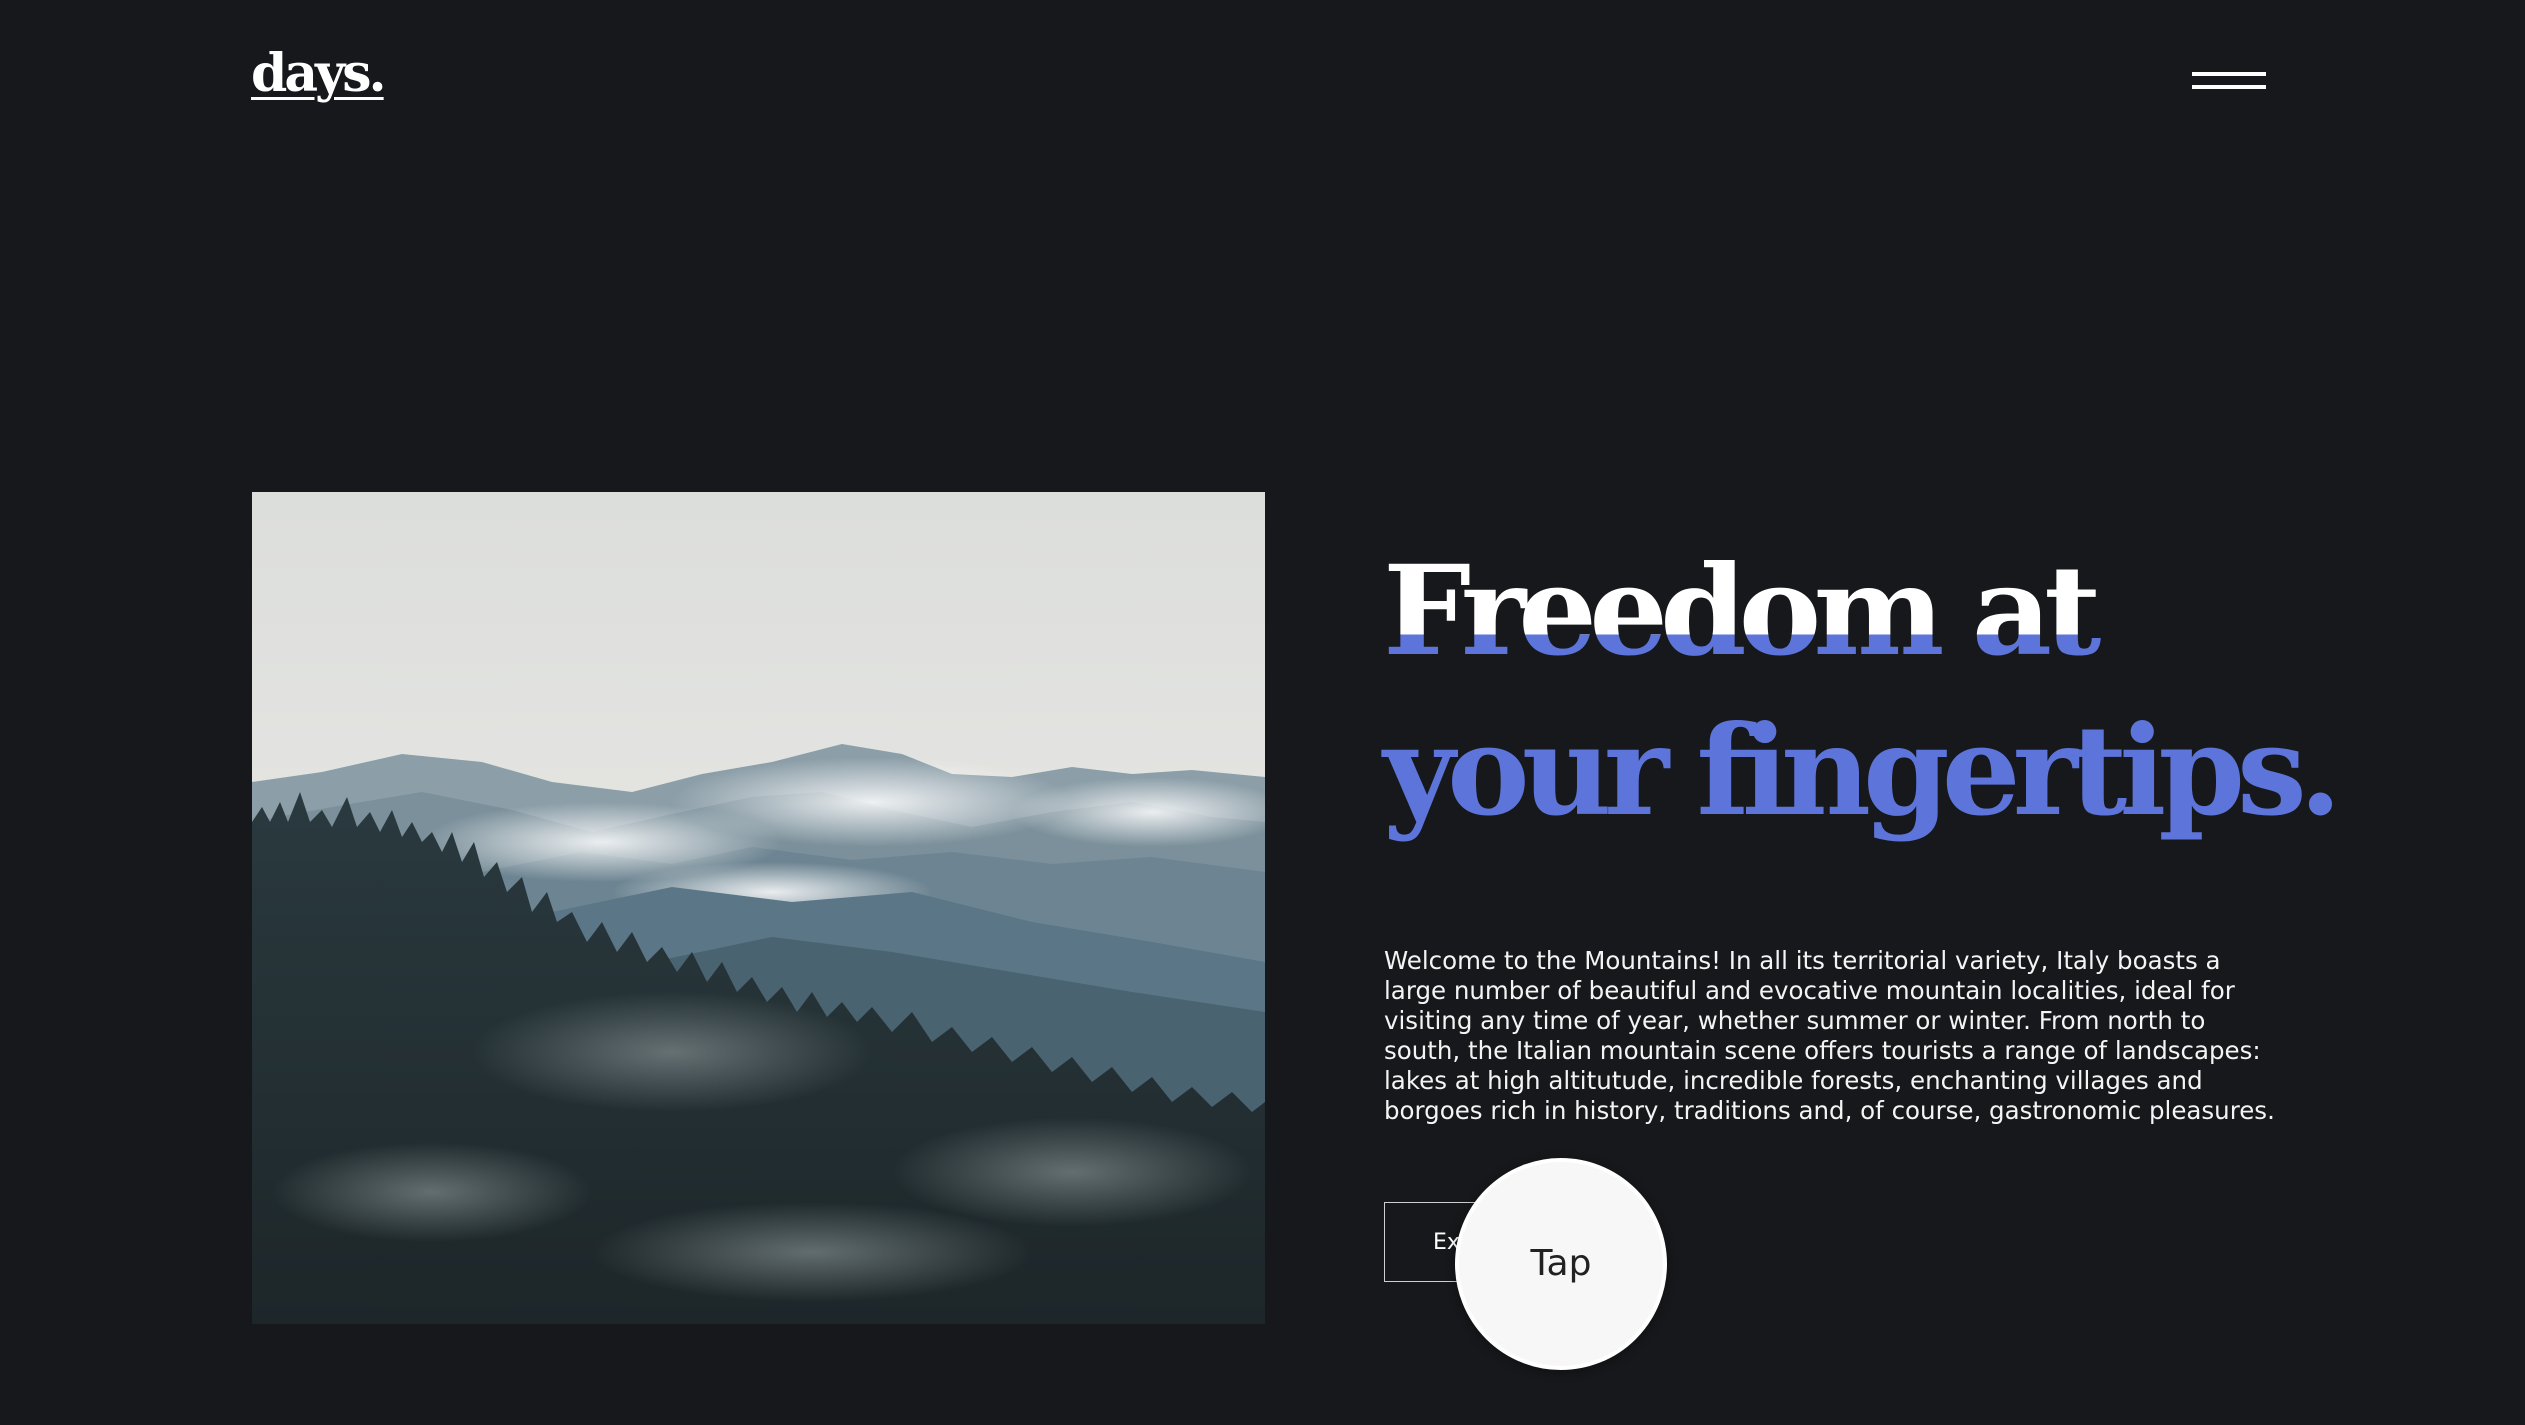 The width and height of the screenshot is (2525, 1425). What do you see at coordinates (319, 74) in the screenshot?
I see `brand-logo: days.` at bounding box center [319, 74].